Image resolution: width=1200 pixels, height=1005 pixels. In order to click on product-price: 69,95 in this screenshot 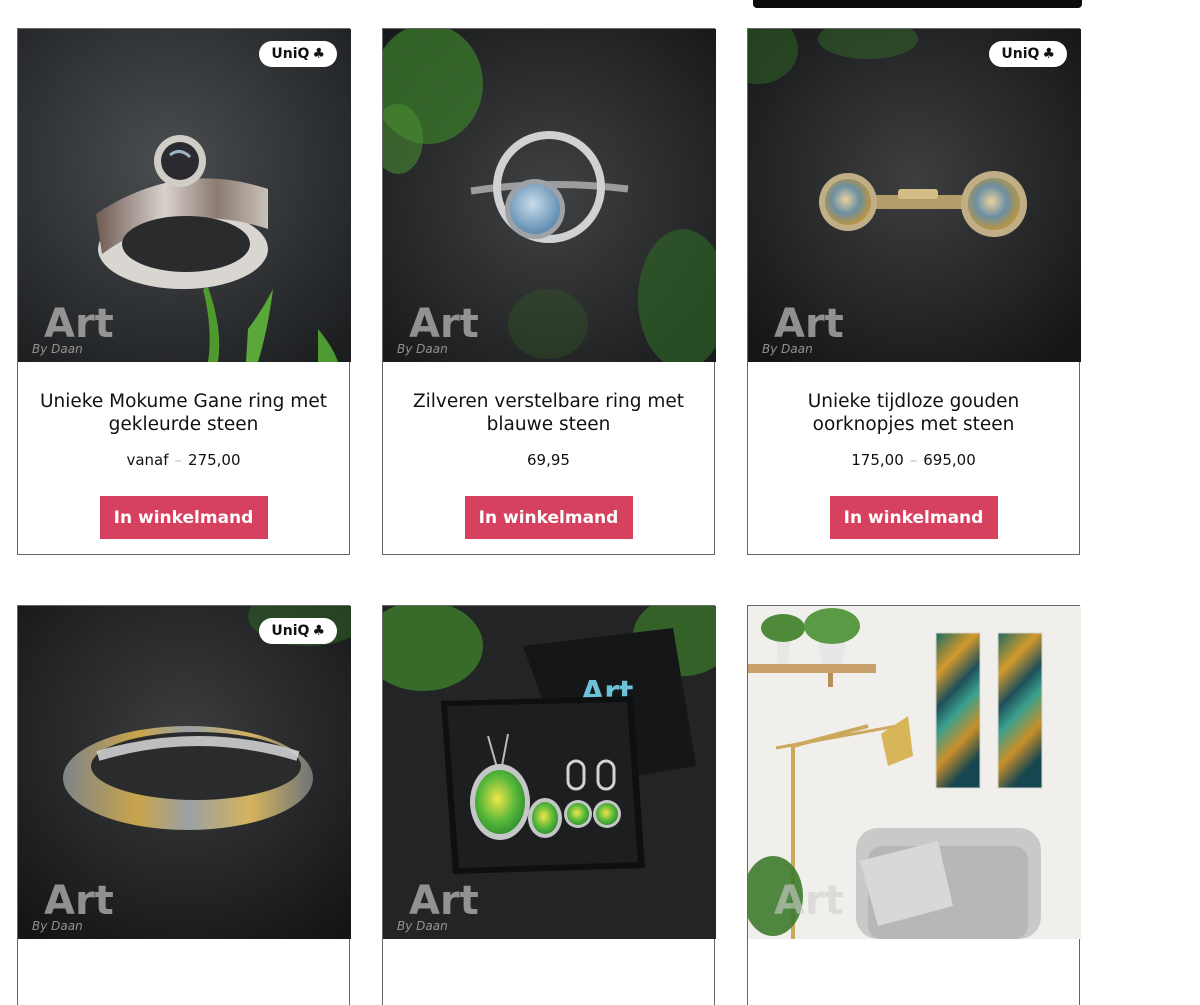, I will do `click(548, 460)`.